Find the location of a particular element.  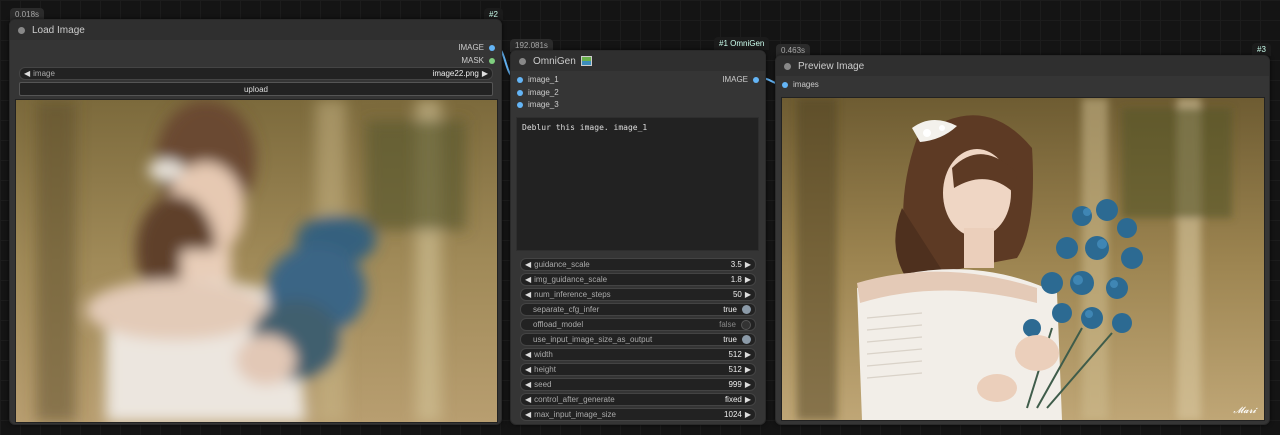

output-label-image: IMAGE is located at coordinates (471, 47).